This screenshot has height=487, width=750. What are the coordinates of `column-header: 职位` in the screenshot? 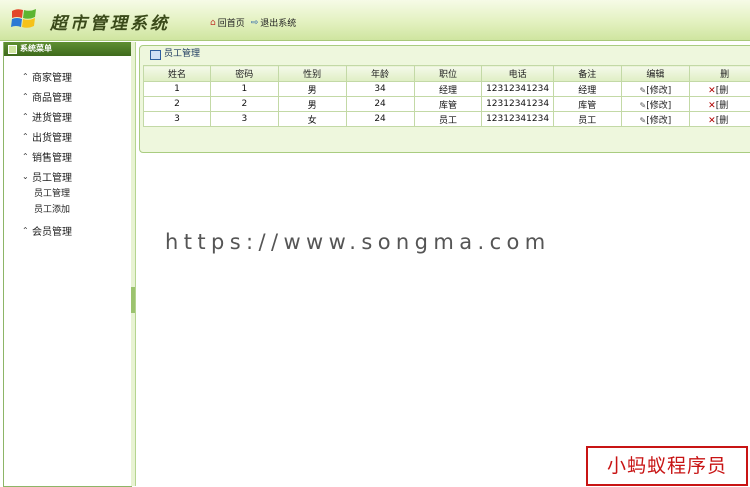 It's located at (448, 74).